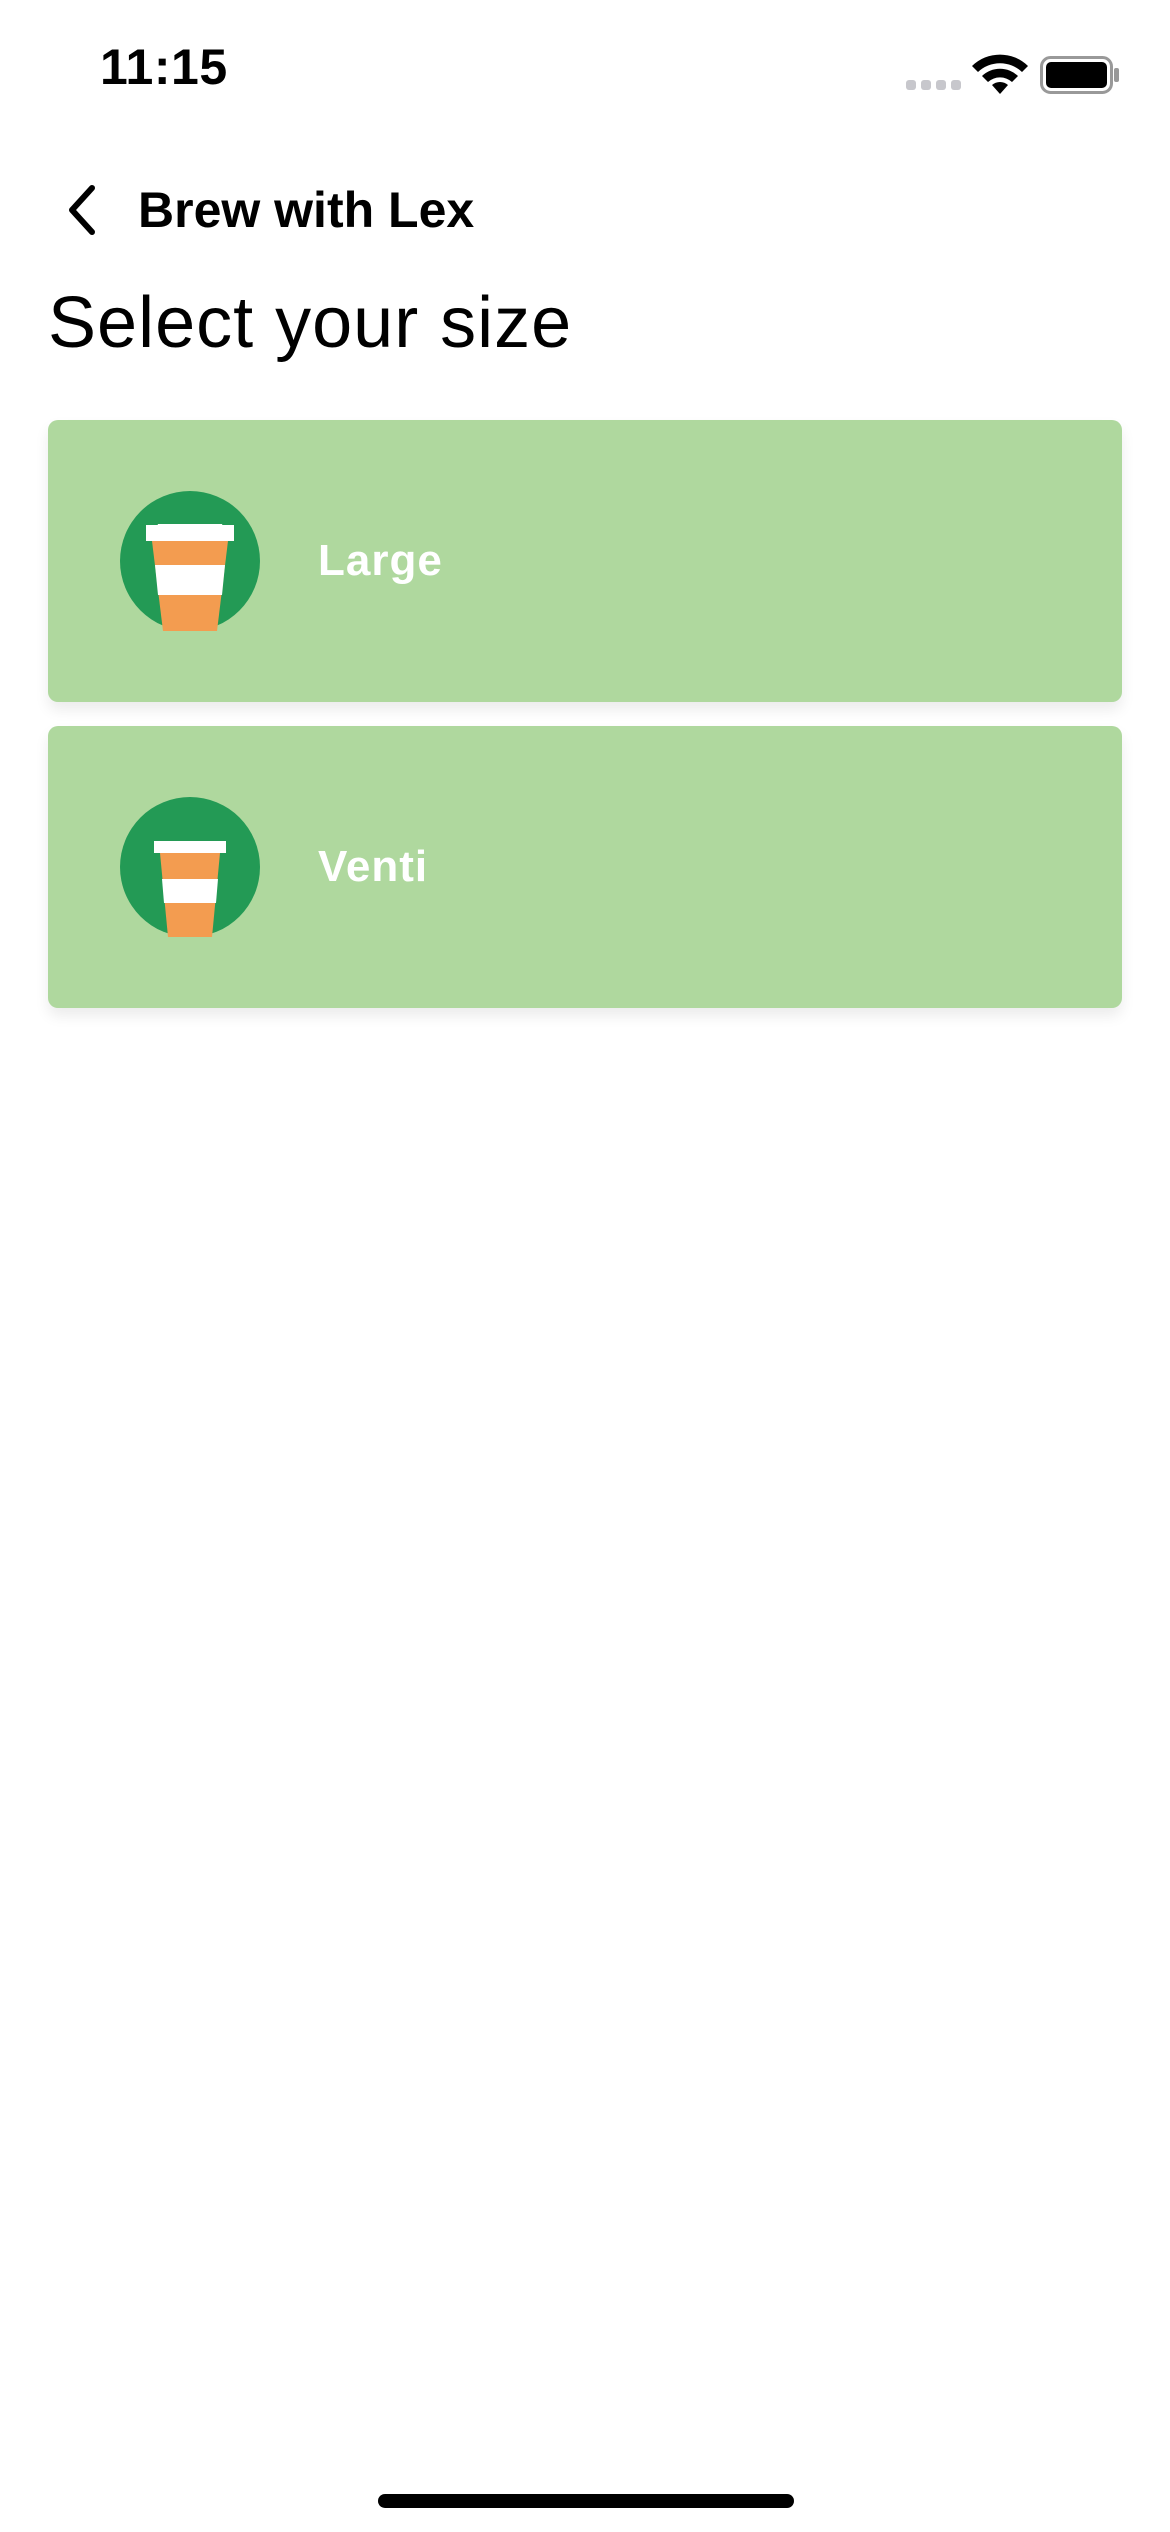 The height and width of the screenshot is (2532, 1170). What do you see at coordinates (380, 560) in the screenshot?
I see `option-label: Large` at bounding box center [380, 560].